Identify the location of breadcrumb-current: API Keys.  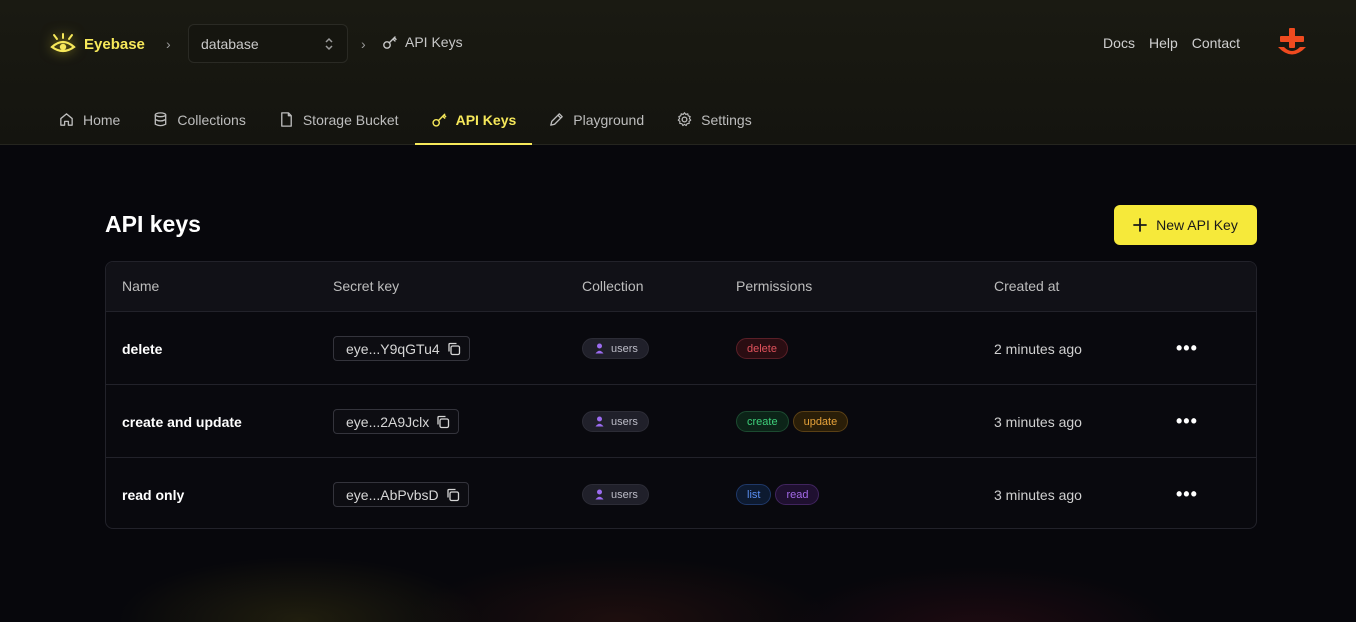
(422, 42).